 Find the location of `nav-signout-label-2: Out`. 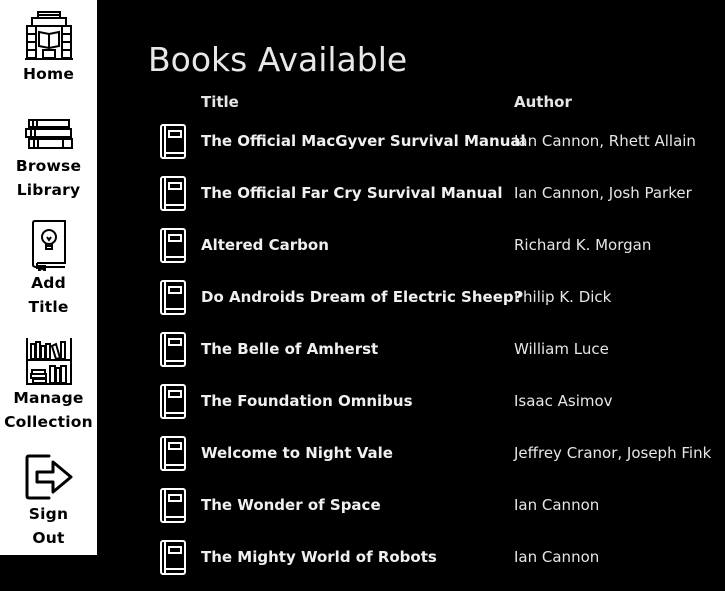

nav-signout-label-2: Out is located at coordinates (48, 538).